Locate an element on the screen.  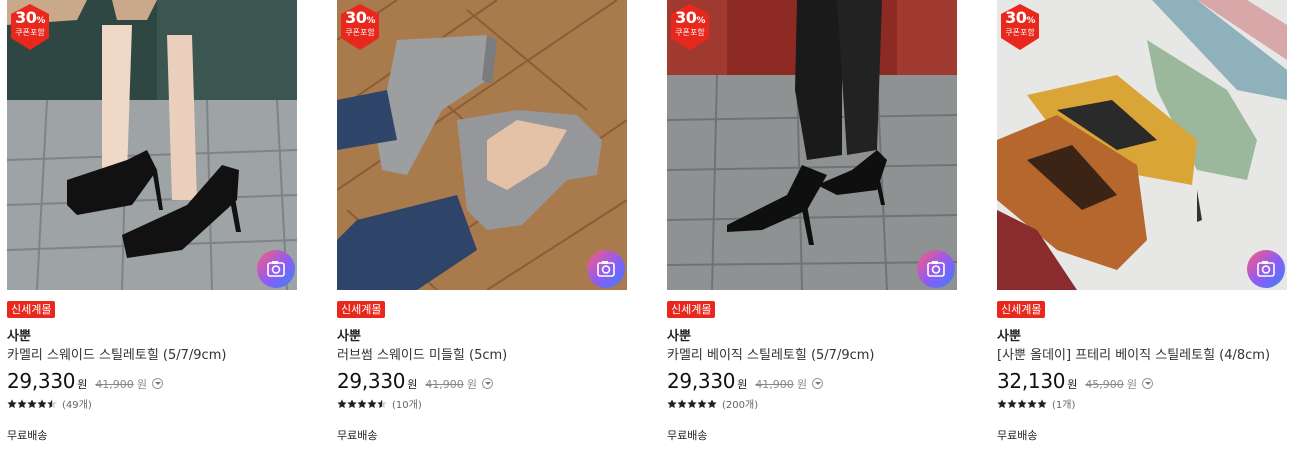
rating: (200개) is located at coordinates (712, 403).